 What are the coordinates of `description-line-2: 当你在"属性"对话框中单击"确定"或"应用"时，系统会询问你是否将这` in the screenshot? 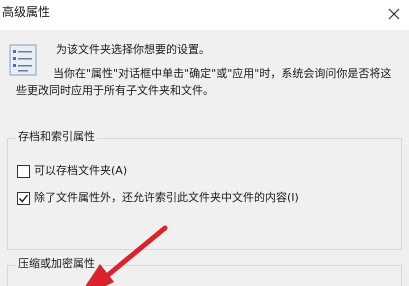 It's located at (222, 73).